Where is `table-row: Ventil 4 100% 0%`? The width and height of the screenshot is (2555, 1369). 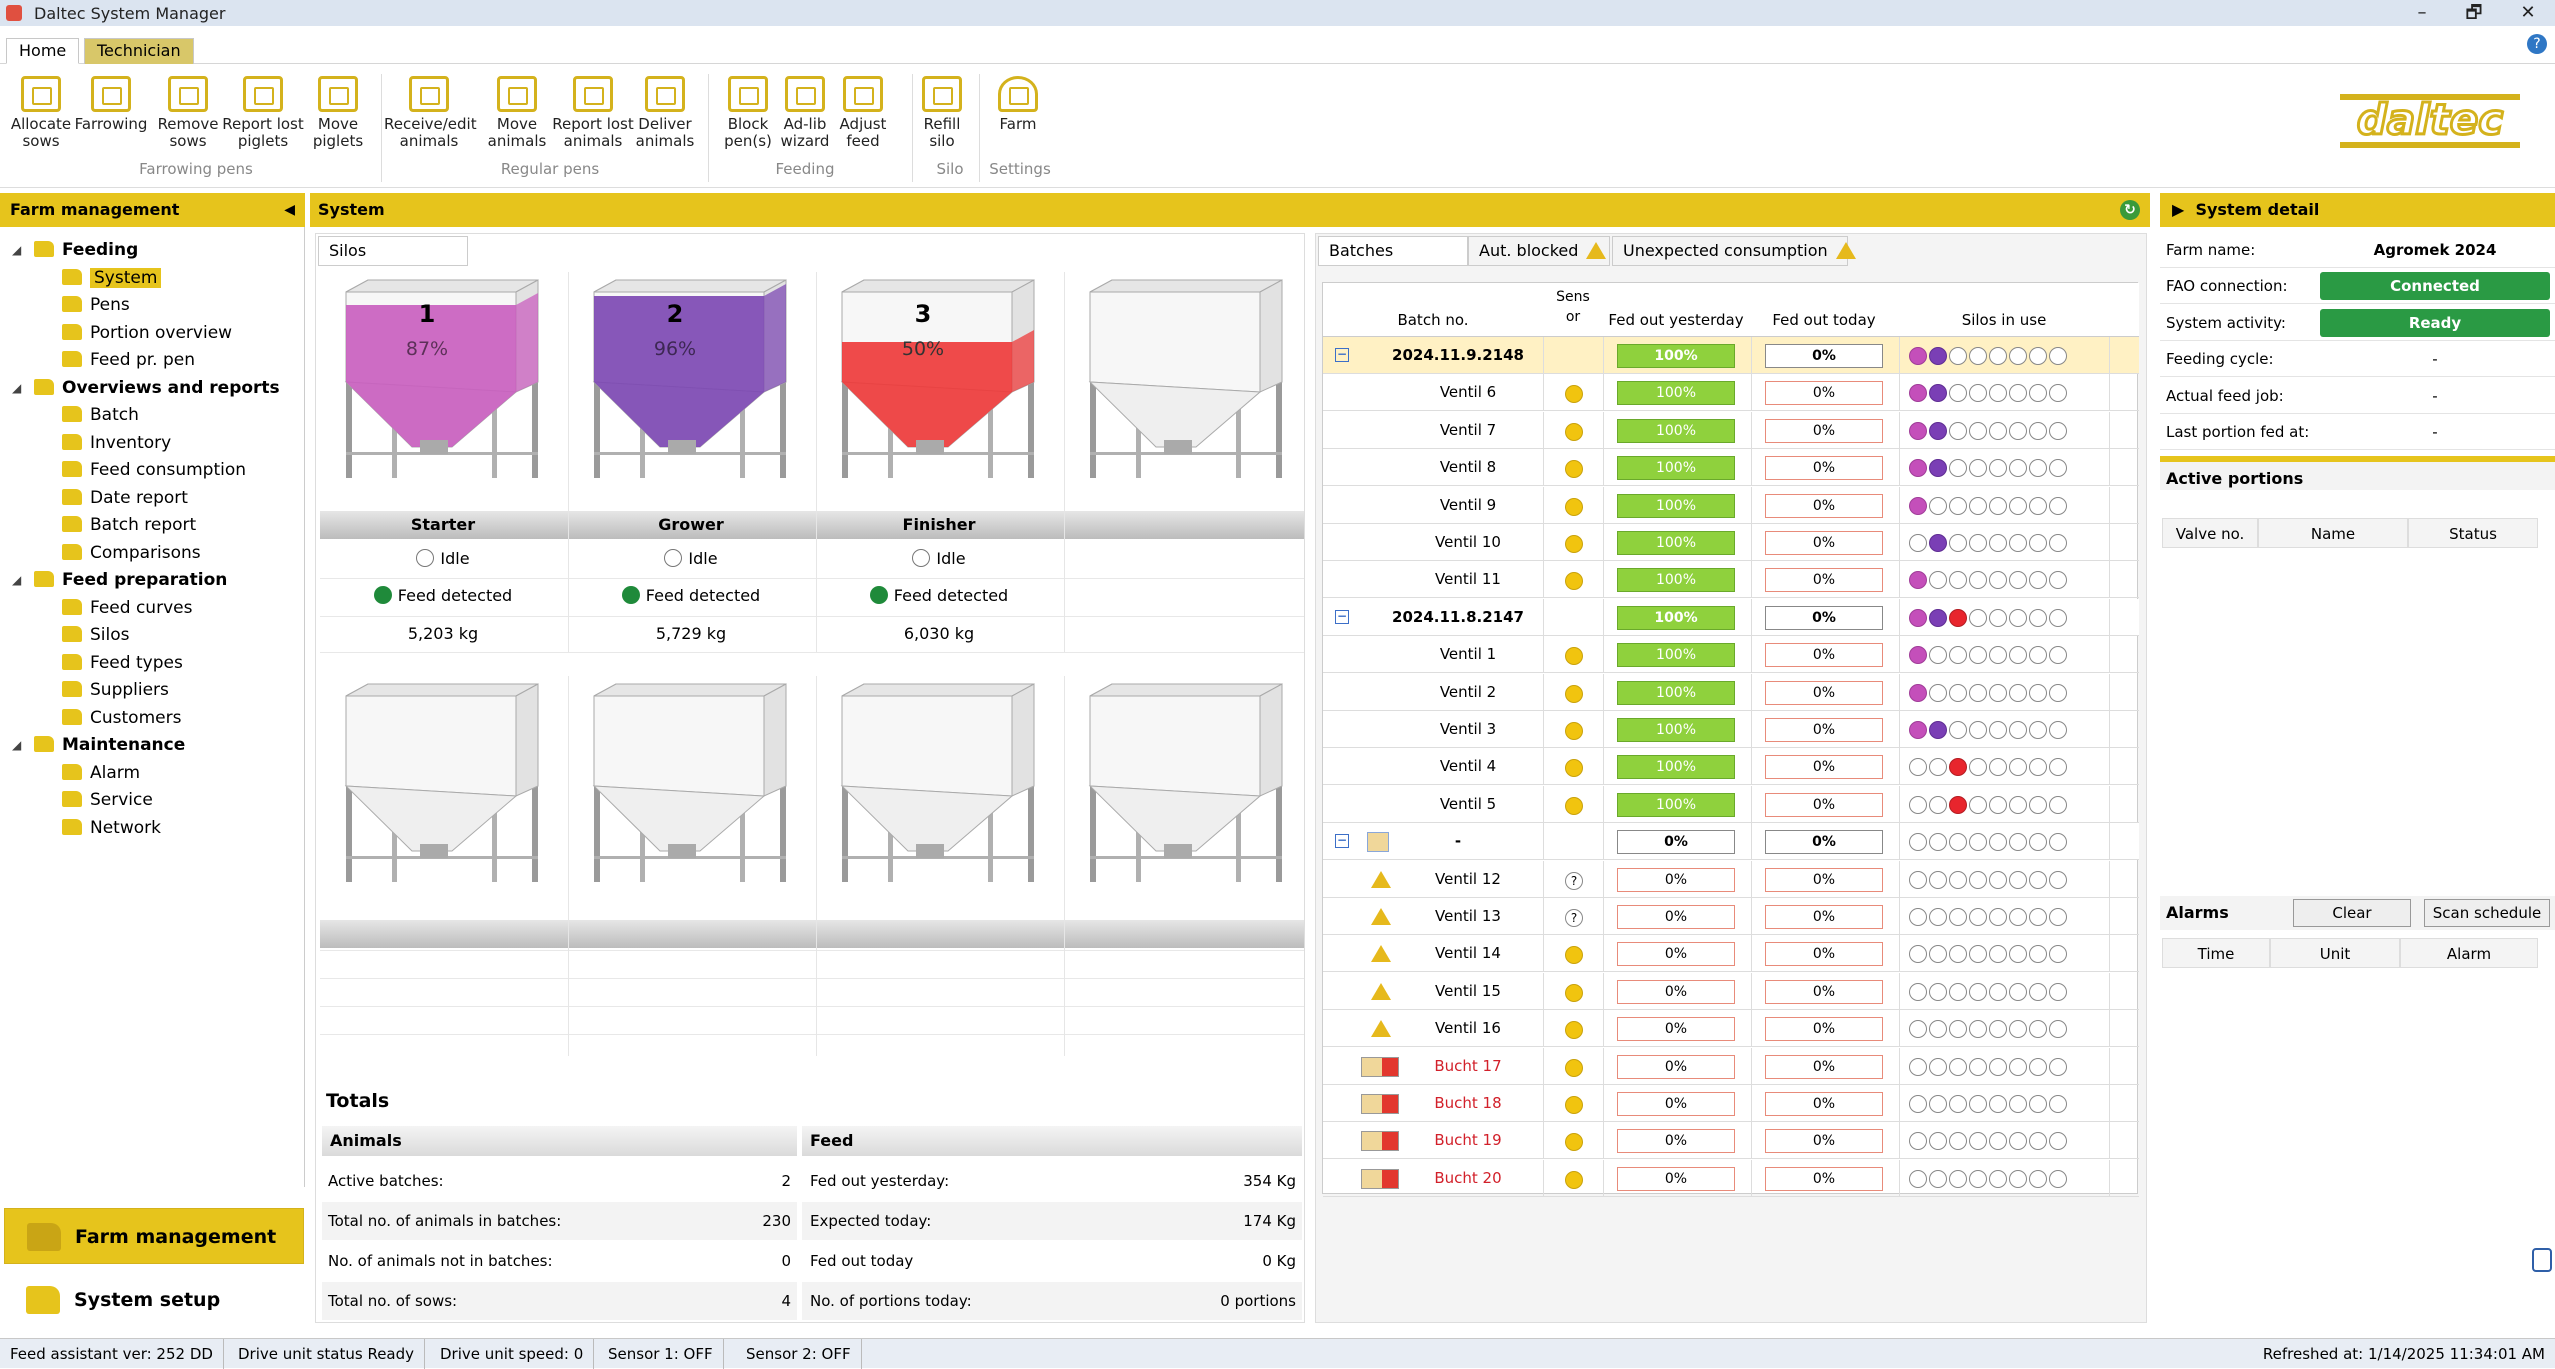
table-row: Ventil 4 100% 0% is located at coordinates (1731, 767).